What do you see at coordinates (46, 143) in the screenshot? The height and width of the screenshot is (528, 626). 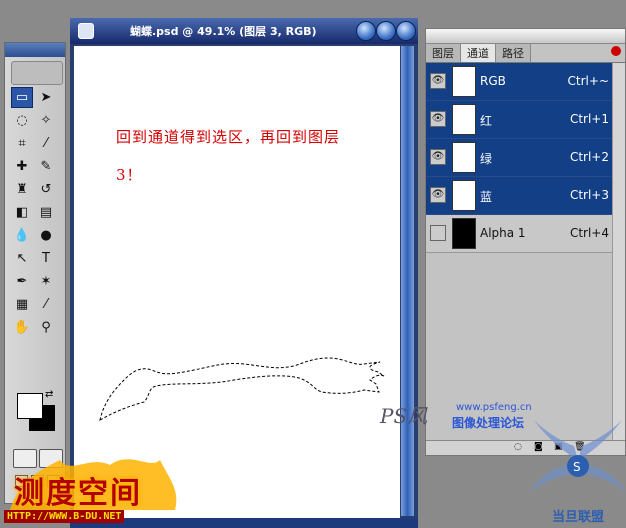 I see `slice-tool-icon: ⁄` at bounding box center [46, 143].